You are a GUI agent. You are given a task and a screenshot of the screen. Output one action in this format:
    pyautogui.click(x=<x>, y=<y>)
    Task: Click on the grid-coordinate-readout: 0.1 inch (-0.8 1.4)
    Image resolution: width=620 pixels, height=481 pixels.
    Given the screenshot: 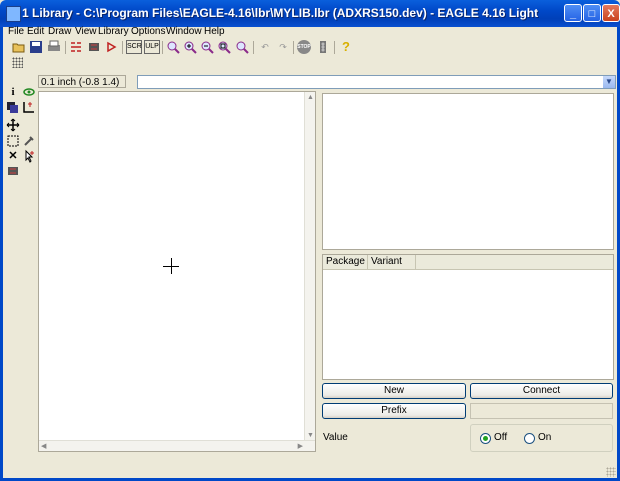 What is the action you would take?
    pyautogui.click(x=82, y=81)
    